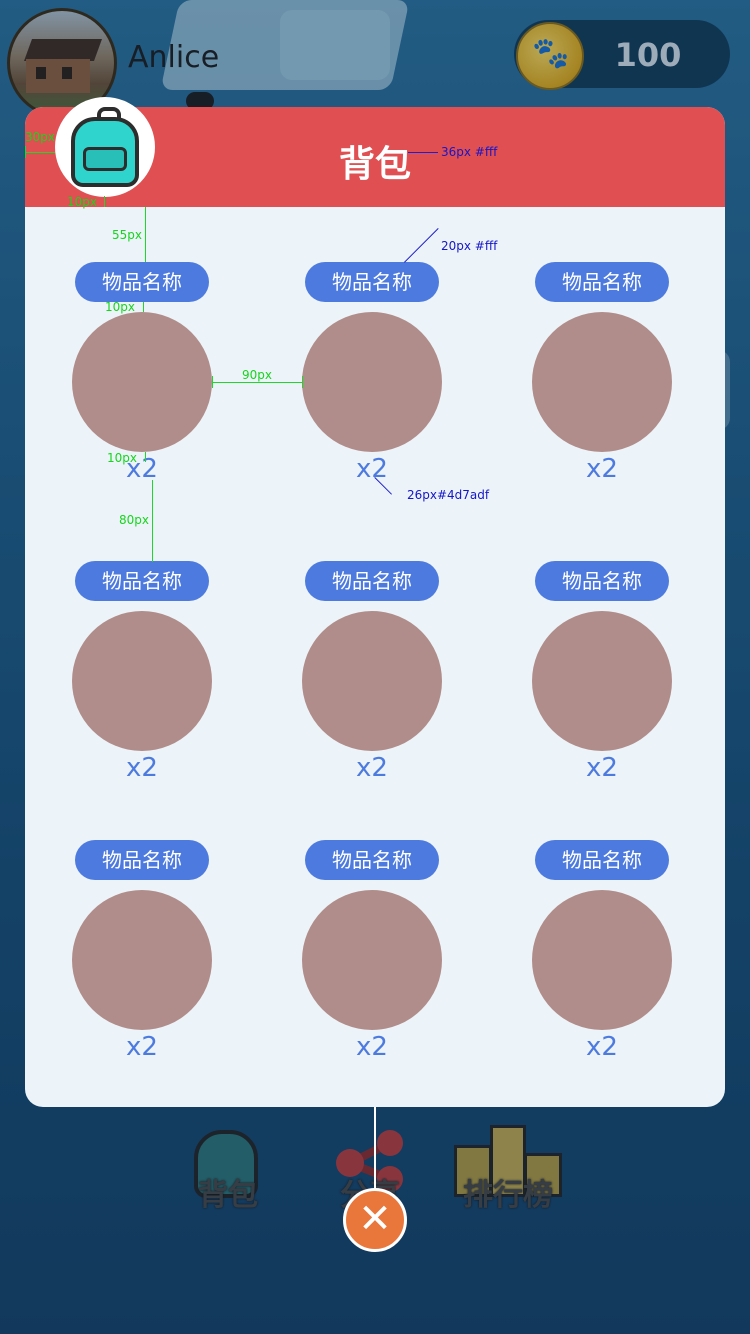  What do you see at coordinates (375, 1148) in the screenshot?
I see `close-connector` at bounding box center [375, 1148].